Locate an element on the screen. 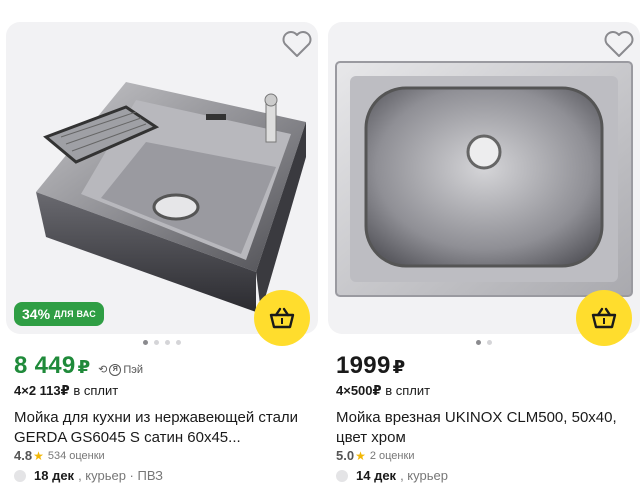 The image size is (640, 489). discount-badge: 34% ДЛЯ ВАС is located at coordinates (59, 314).